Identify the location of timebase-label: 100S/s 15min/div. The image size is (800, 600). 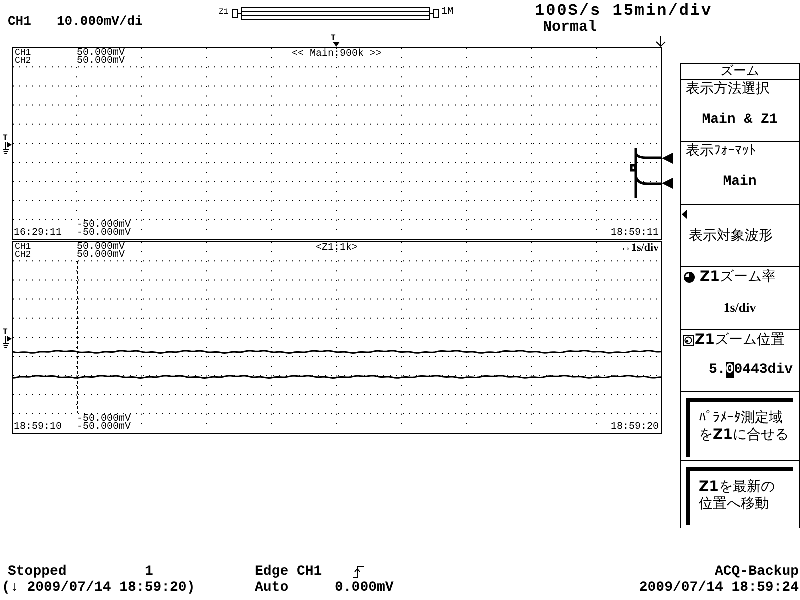
(624, 11).